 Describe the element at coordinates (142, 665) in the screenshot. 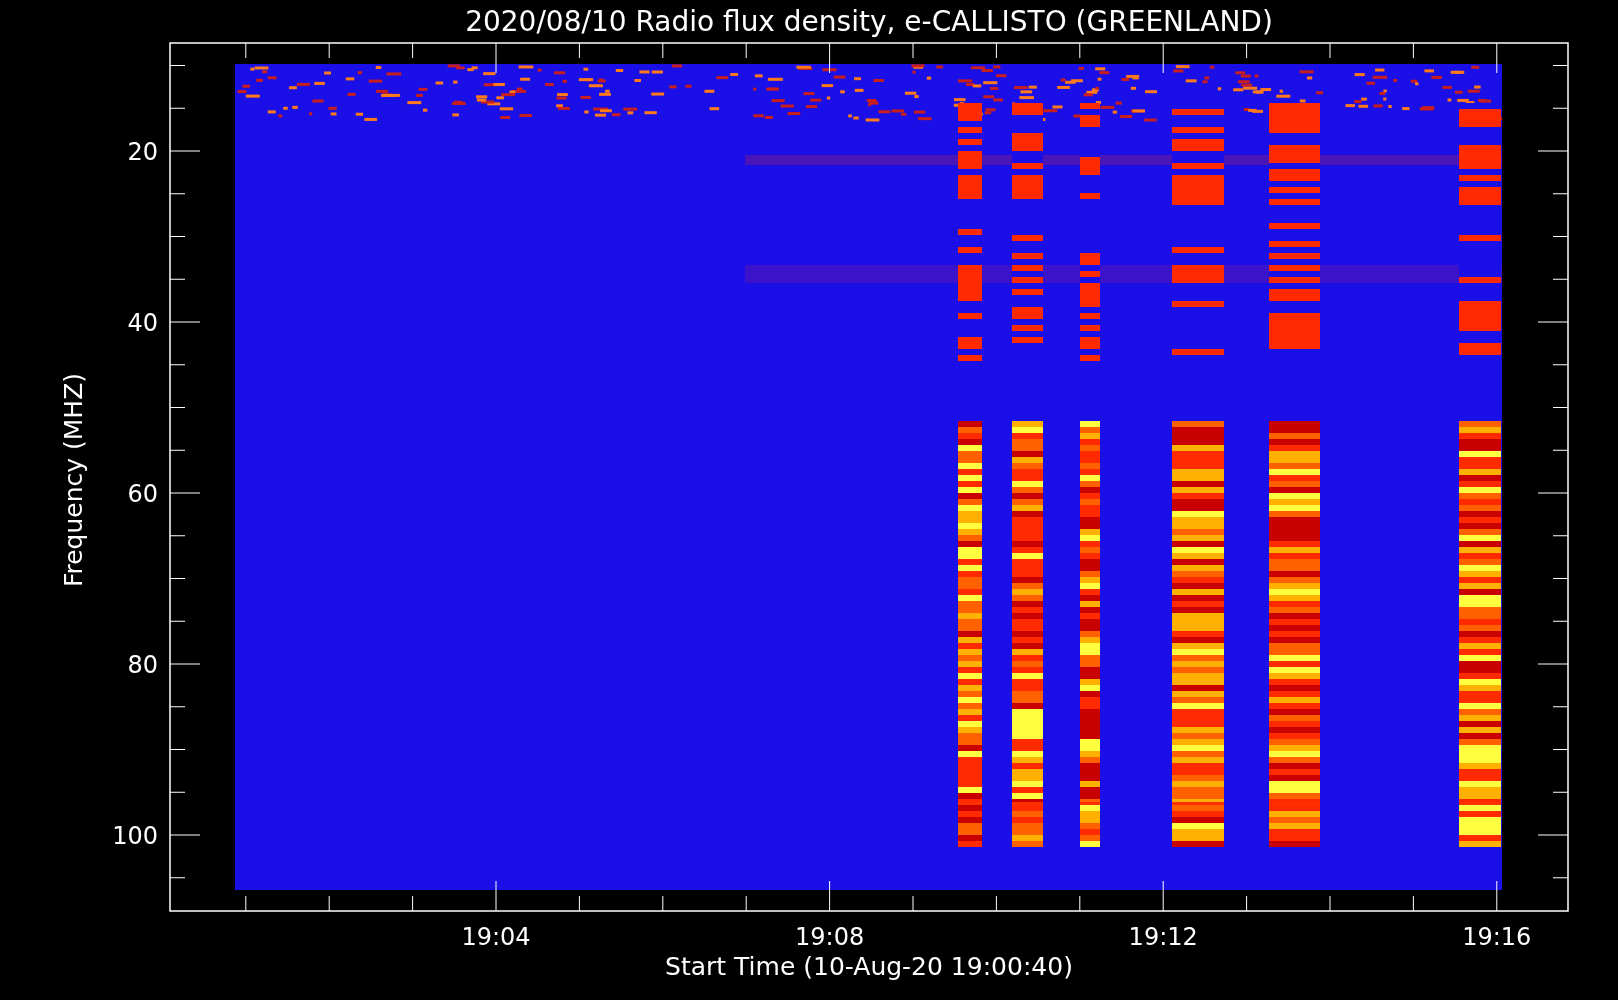

I see `y-tick-label: 80` at that location.